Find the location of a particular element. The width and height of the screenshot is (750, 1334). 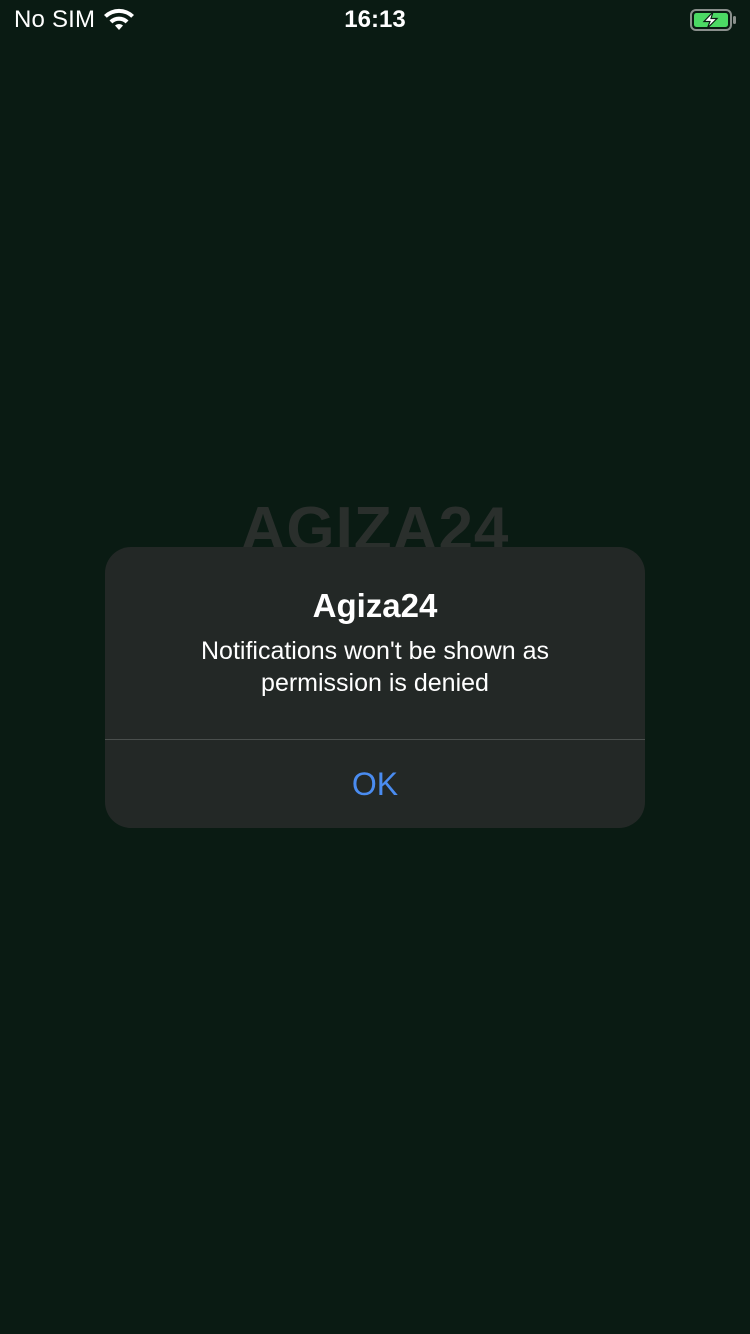

status-time: 16:13 is located at coordinates (375, 19).